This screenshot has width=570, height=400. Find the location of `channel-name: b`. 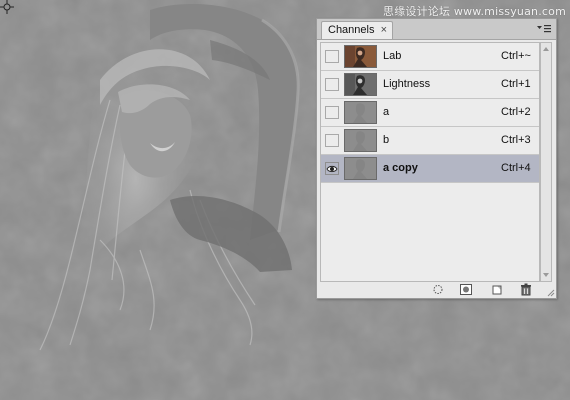

channel-name: b is located at coordinates (386, 140).